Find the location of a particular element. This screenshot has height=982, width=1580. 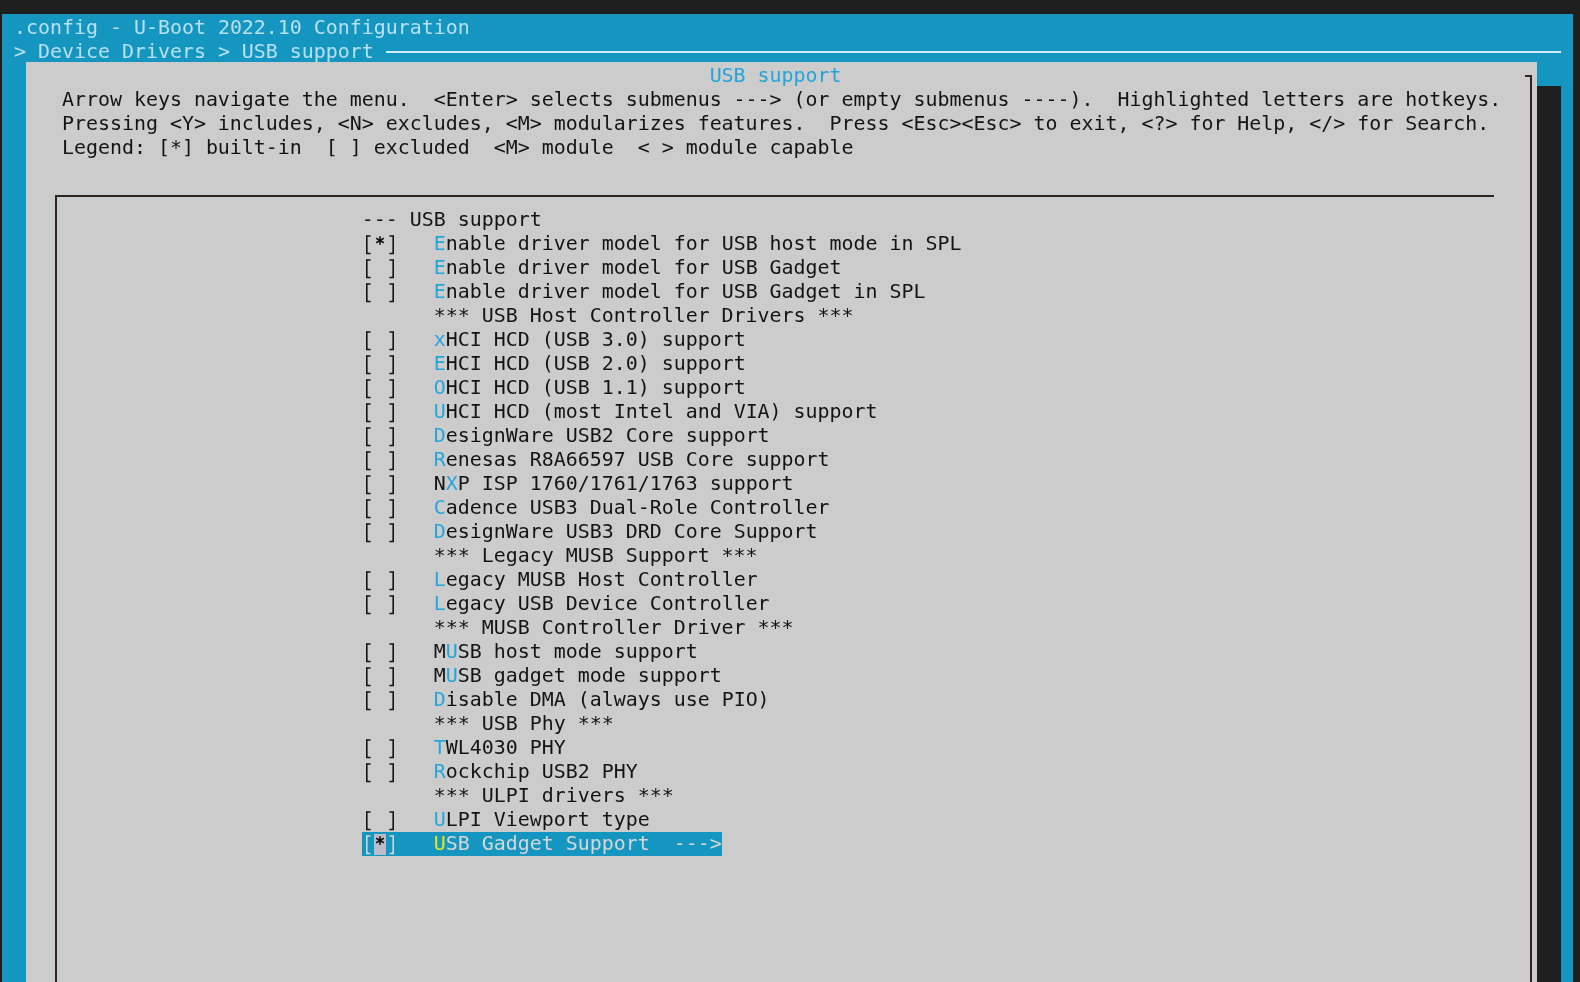

menu-comment: *** USB Phy *** is located at coordinates (523, 724).